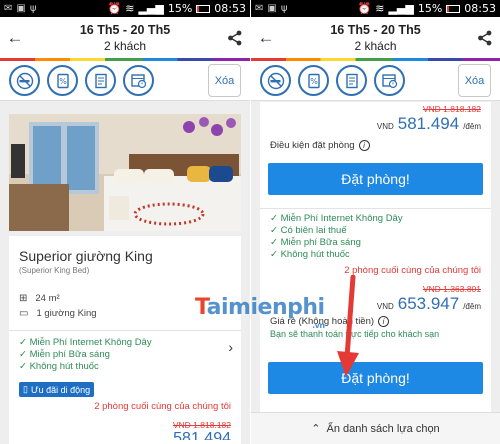 The width and height of the screenshot is (500, 444). What do you see at coordinates (312, 145) in the screenshot?
I see `booking-conditions-label: Điều kiện đặt phòng` at bounding box center [312, 145].